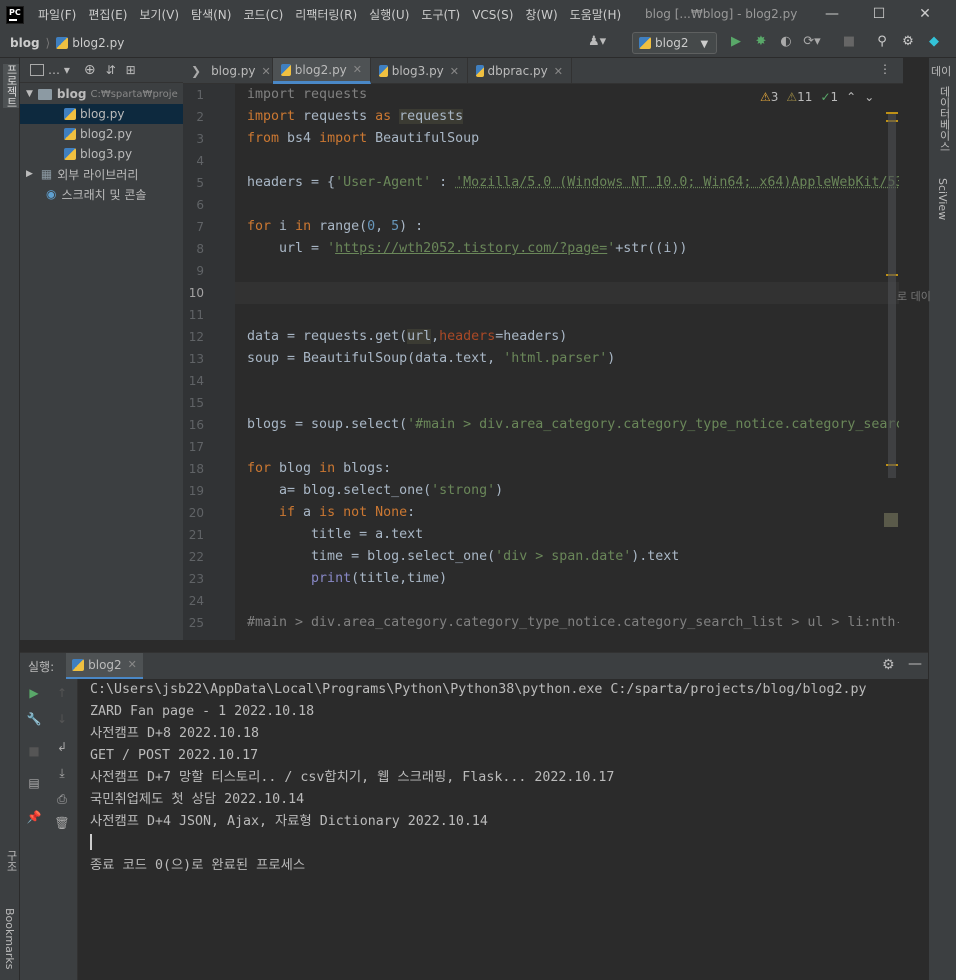  Describe the element at coordinates (942, 199) in the screenshot. I see `sciview-tool-tab: SciView` at that location.